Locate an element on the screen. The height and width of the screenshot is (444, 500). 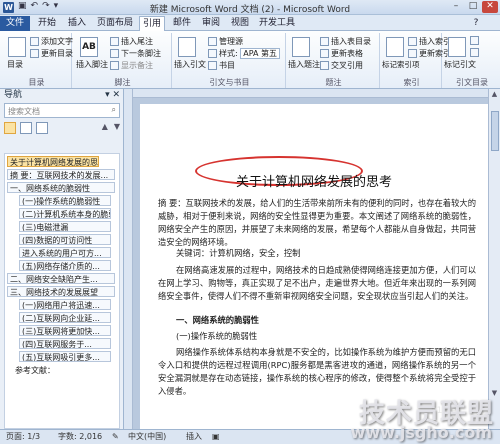
group-citations: 插入引文 管理源 样式: APA 第五 书目 引文与书目 is located at coordinates (230, 60).